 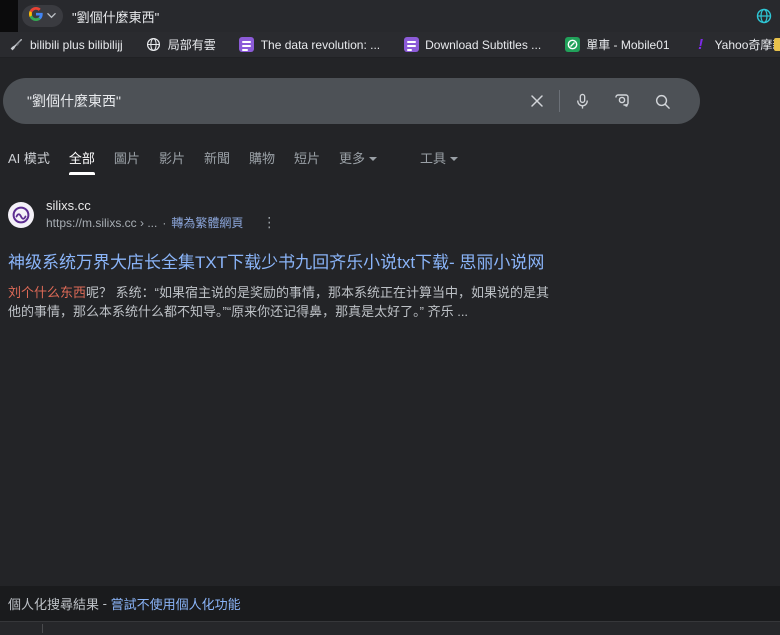 What do you see at coordinates (207, 223) in the screenshot?
I see `translate-page-link: 轉為繁體網頁` at bounding box center [207, 223].